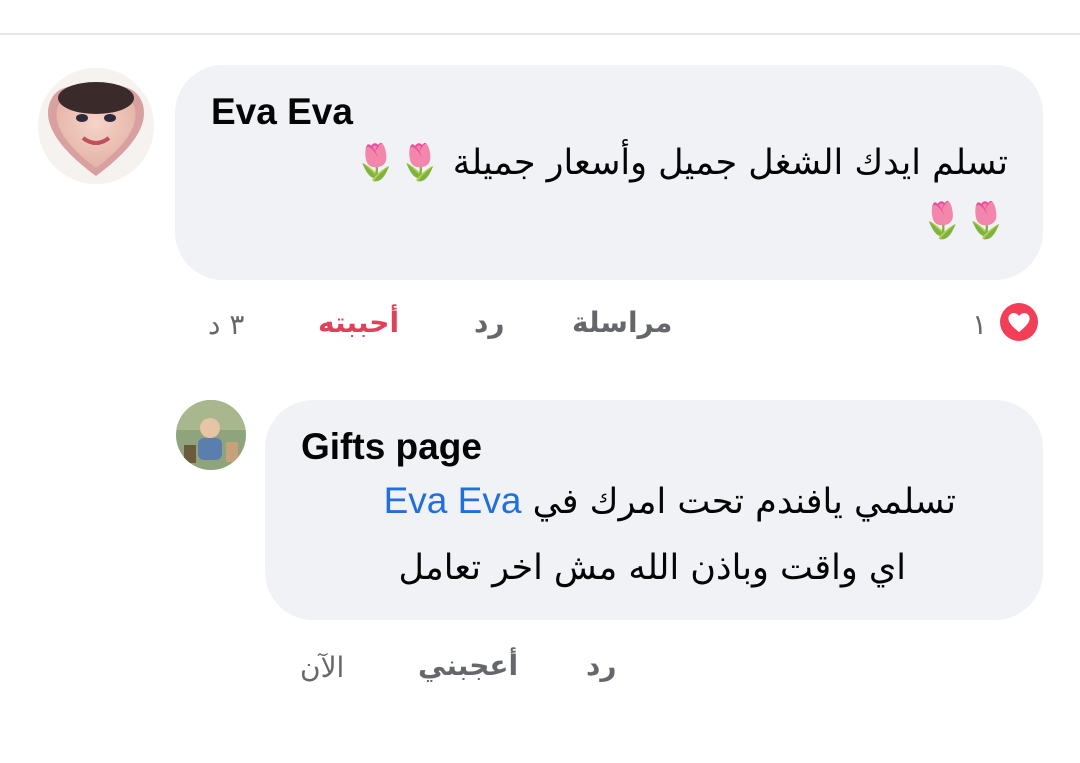 This screenshot has width=1080, height=763. What do you see at coordinates (652, 568) in the screenshot?
I see `comment-text-line: اي واقت وباذن الله مش اخر تعامل` at bounding box center [652, 568].